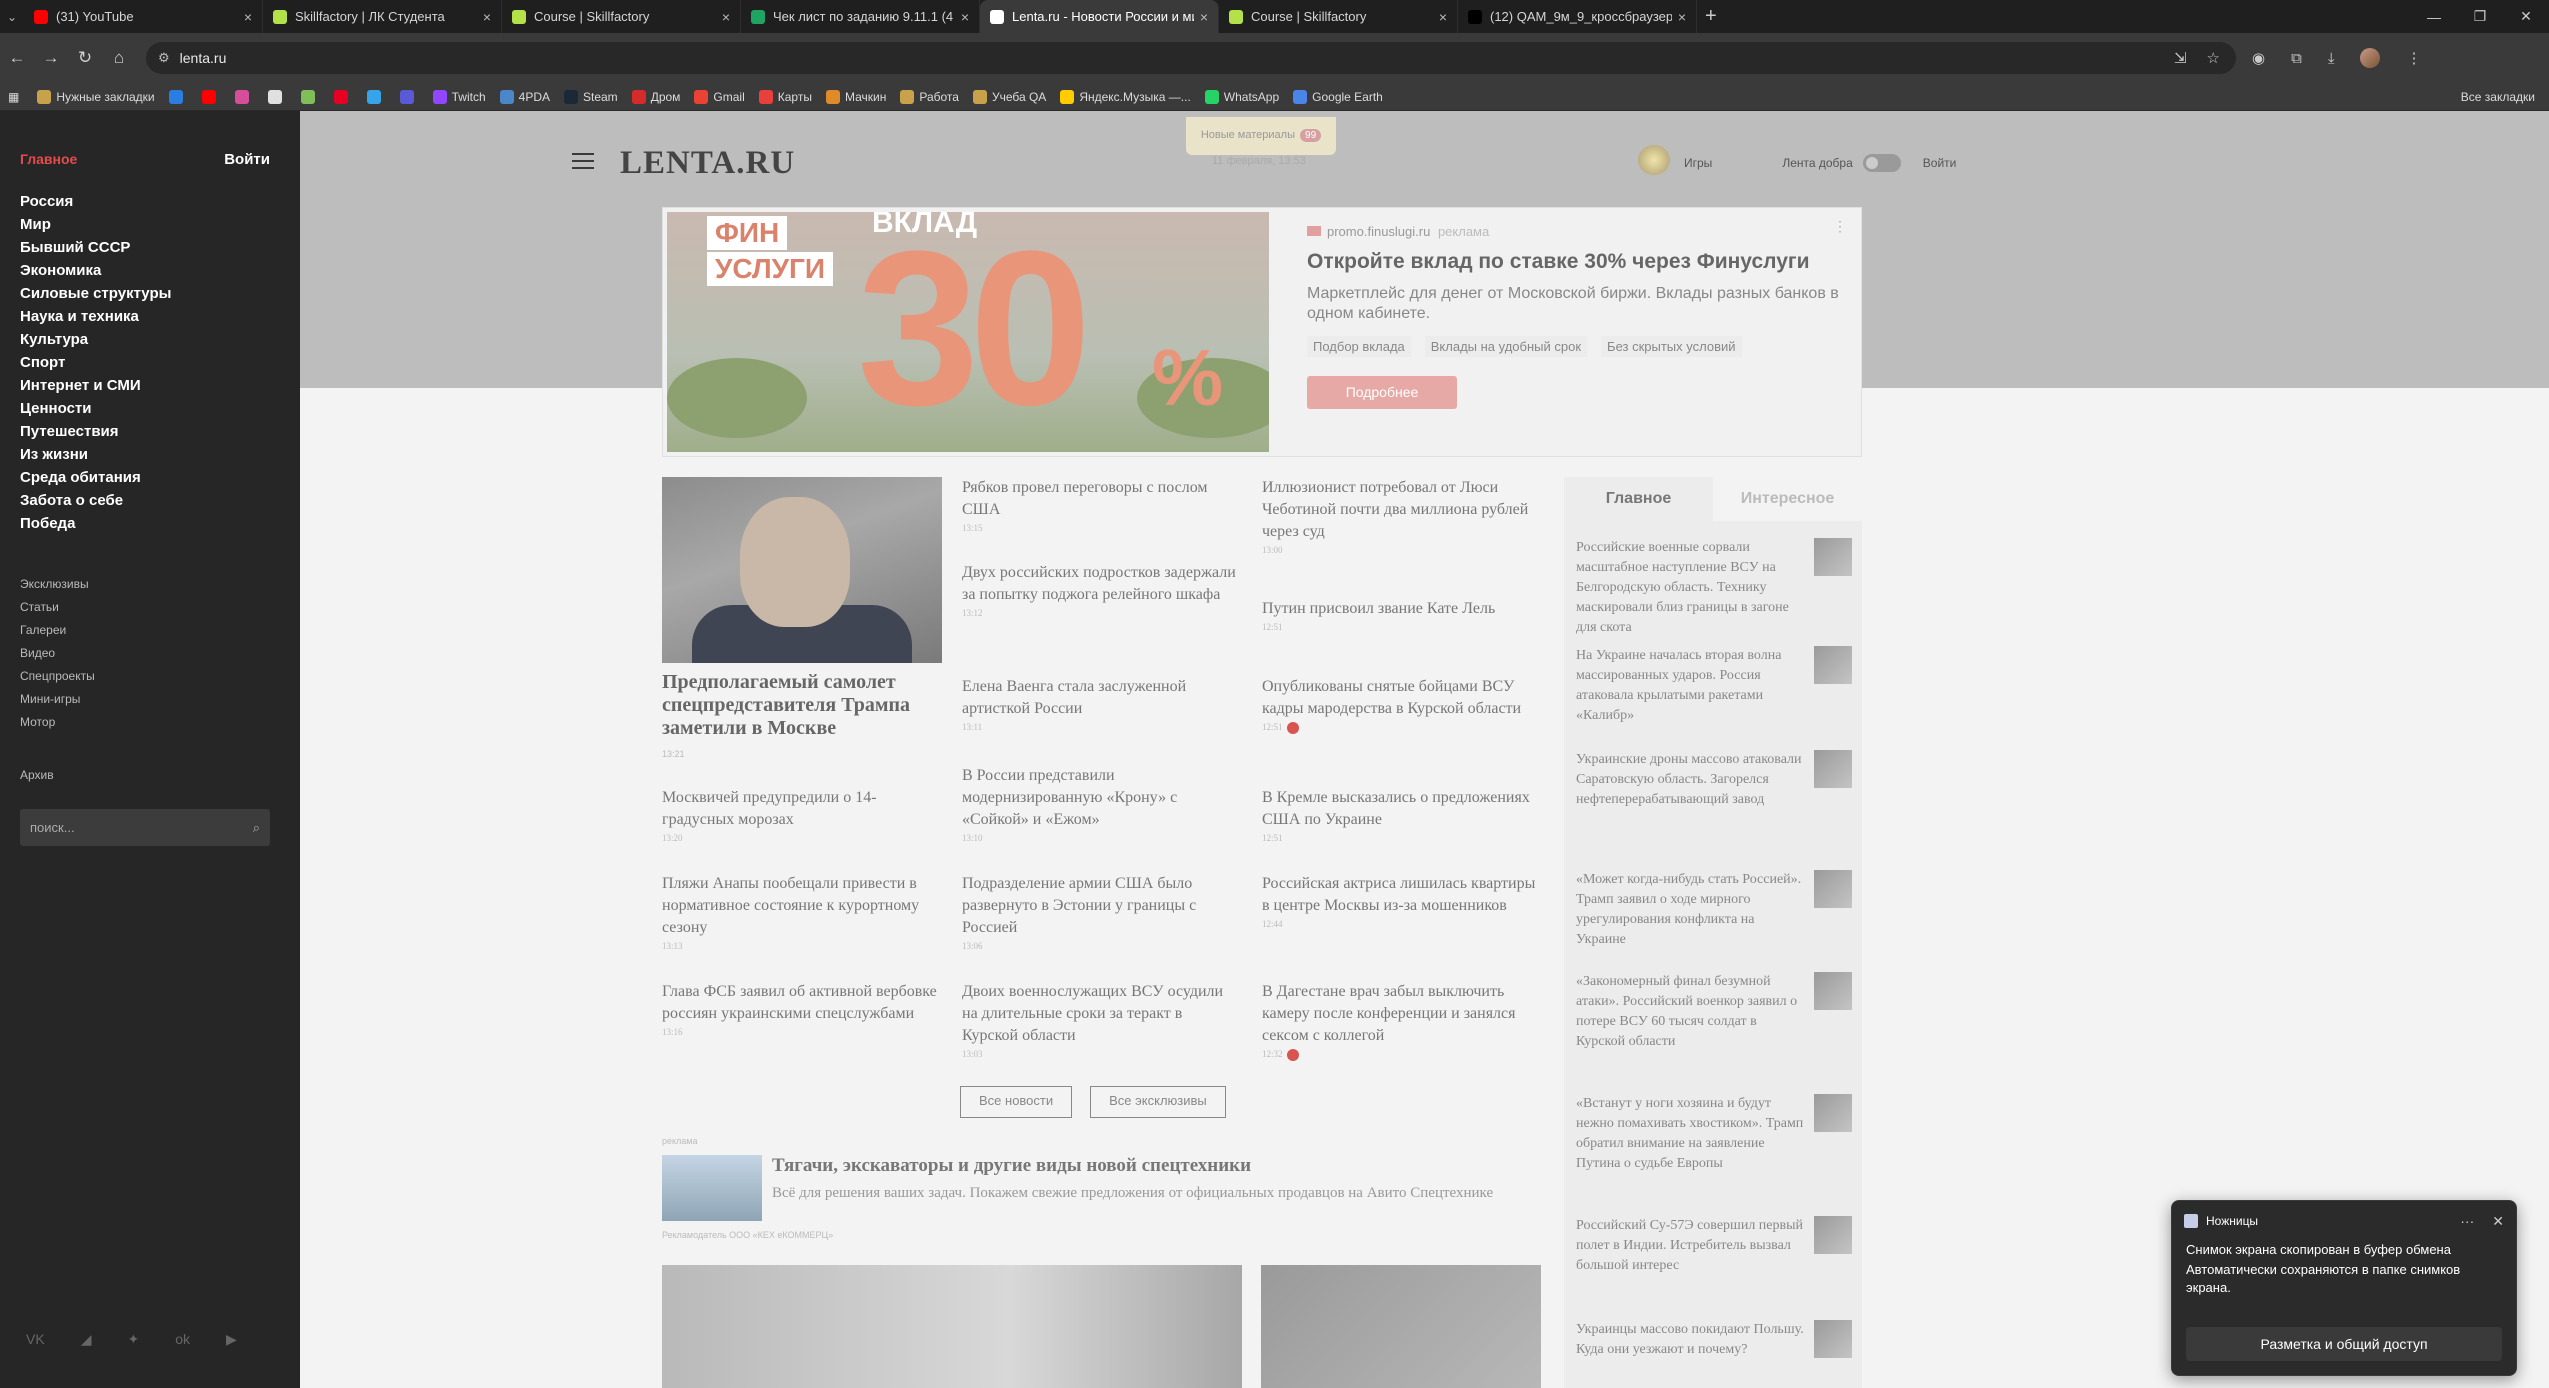 This screenshot has width=2549, height=1388. I want to click on back-button: ←, so click(17, 58).